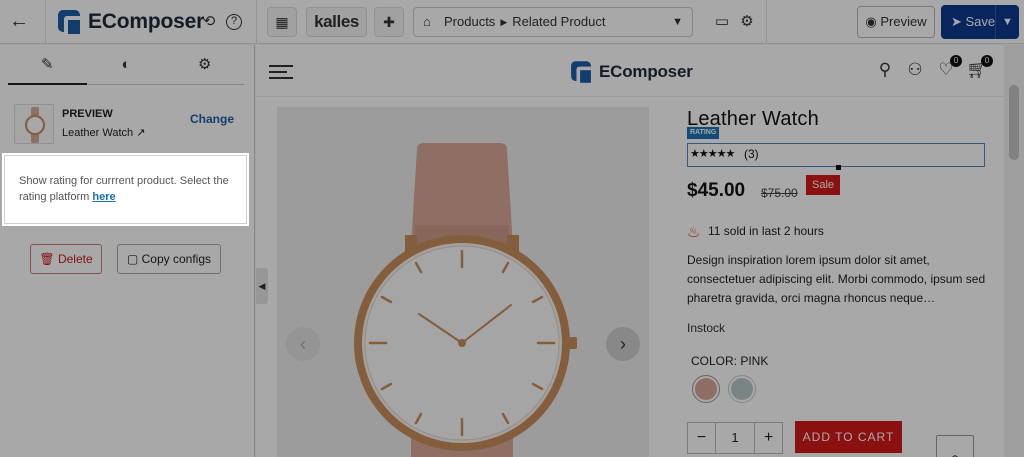 The width and height of the screenshot is (1024, 457). What do you see at coordinates (979, 68) in the screenshot?
I see `cart-icon: 🛒︎ 0` at bounding box center [979, 68].